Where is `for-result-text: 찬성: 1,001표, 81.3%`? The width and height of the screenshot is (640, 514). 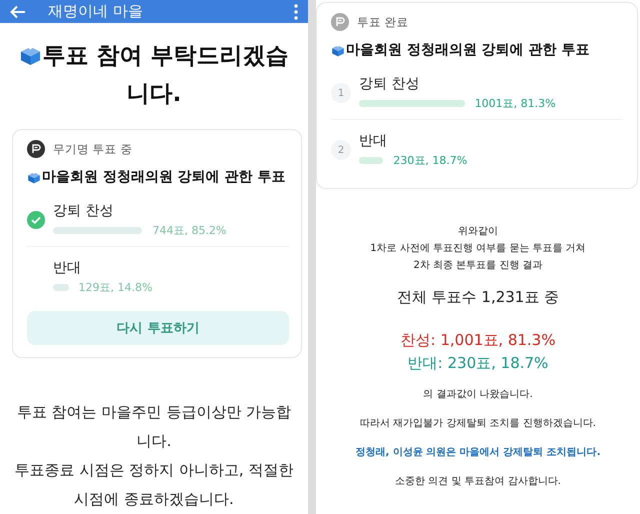
for-result-text: 찬성: 1,001표, 81.3% is located at coordinates (478, 340).